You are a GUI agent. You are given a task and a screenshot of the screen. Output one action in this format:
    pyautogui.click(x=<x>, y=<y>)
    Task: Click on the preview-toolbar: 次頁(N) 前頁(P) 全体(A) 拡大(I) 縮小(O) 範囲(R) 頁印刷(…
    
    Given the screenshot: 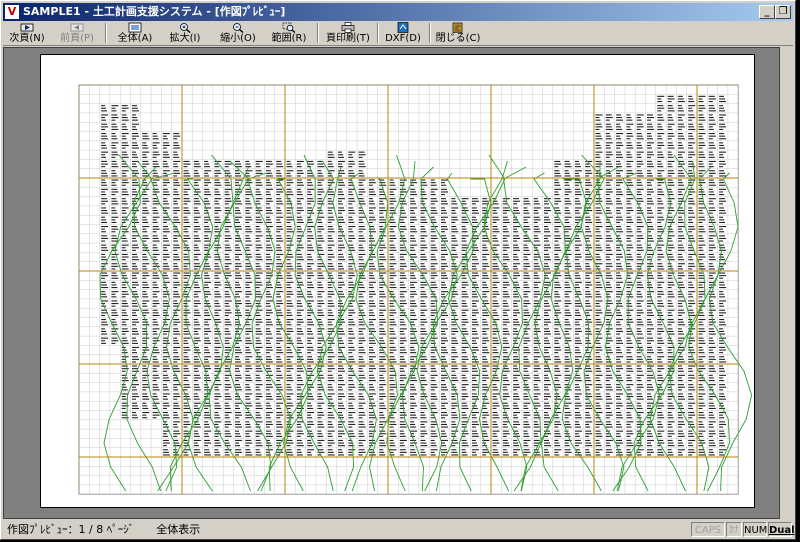 What is the action you would take?
    pyautogui.click(x=398, y=33)
    